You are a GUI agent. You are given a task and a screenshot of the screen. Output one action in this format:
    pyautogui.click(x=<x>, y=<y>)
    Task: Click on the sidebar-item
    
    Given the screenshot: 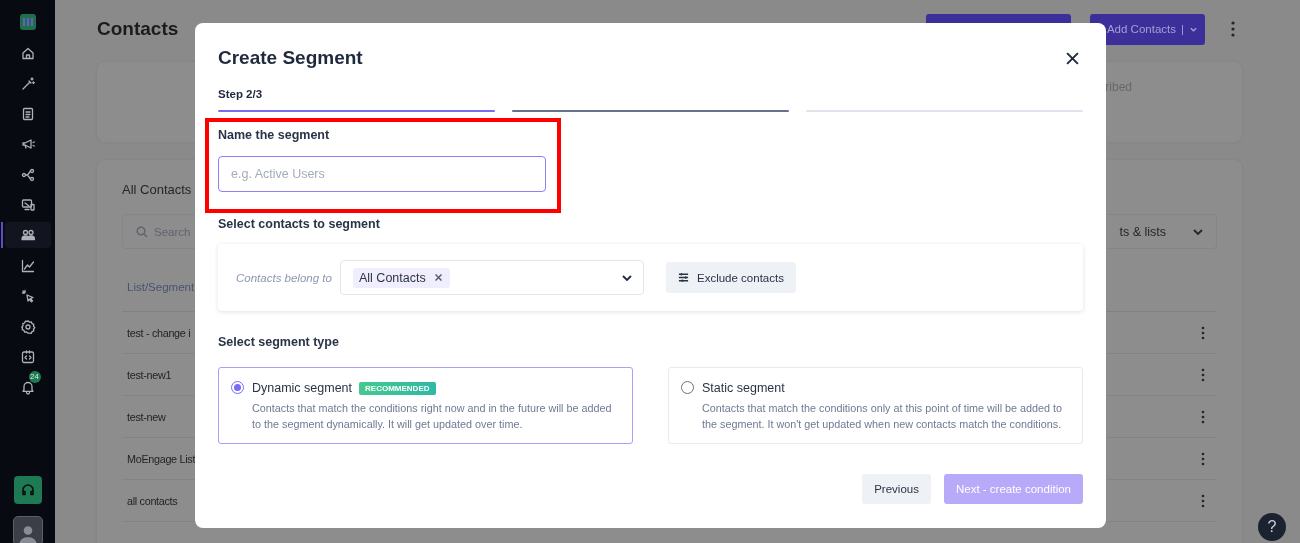 What is the action you would take?
    pyautogui.click(x=27, y=235)
    